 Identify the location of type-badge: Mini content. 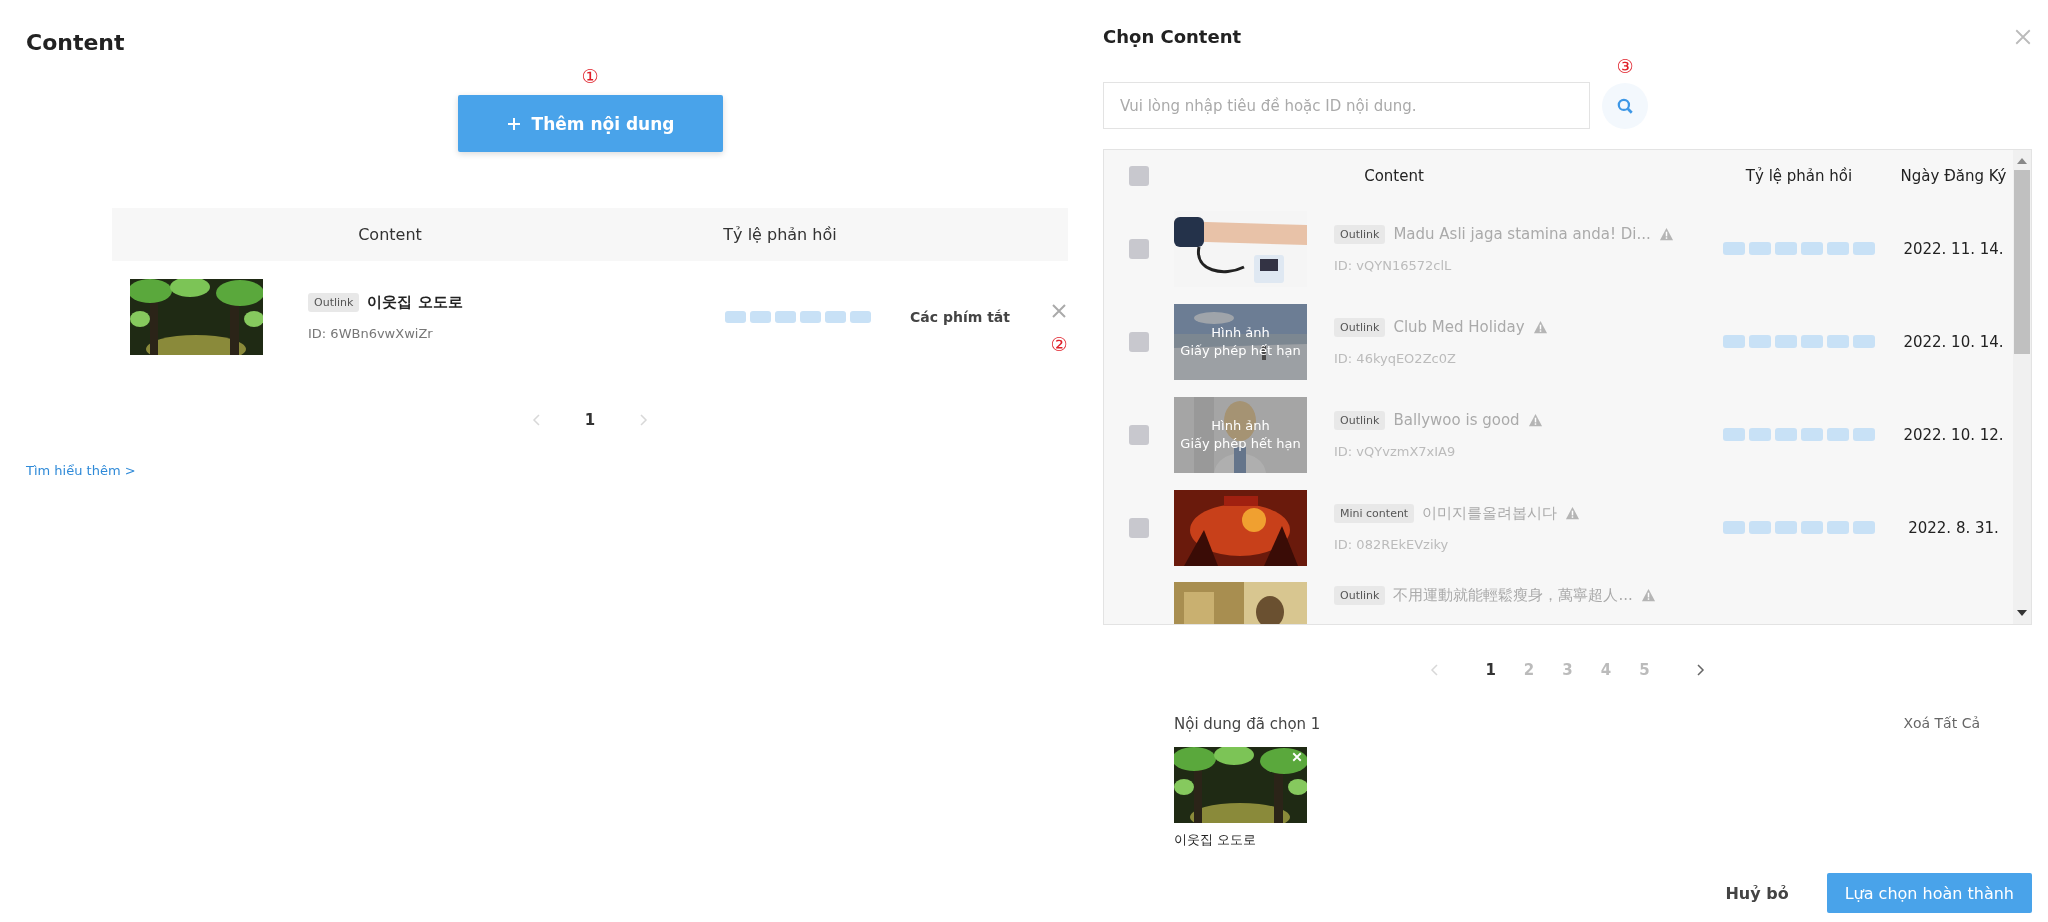
(1374, 513).